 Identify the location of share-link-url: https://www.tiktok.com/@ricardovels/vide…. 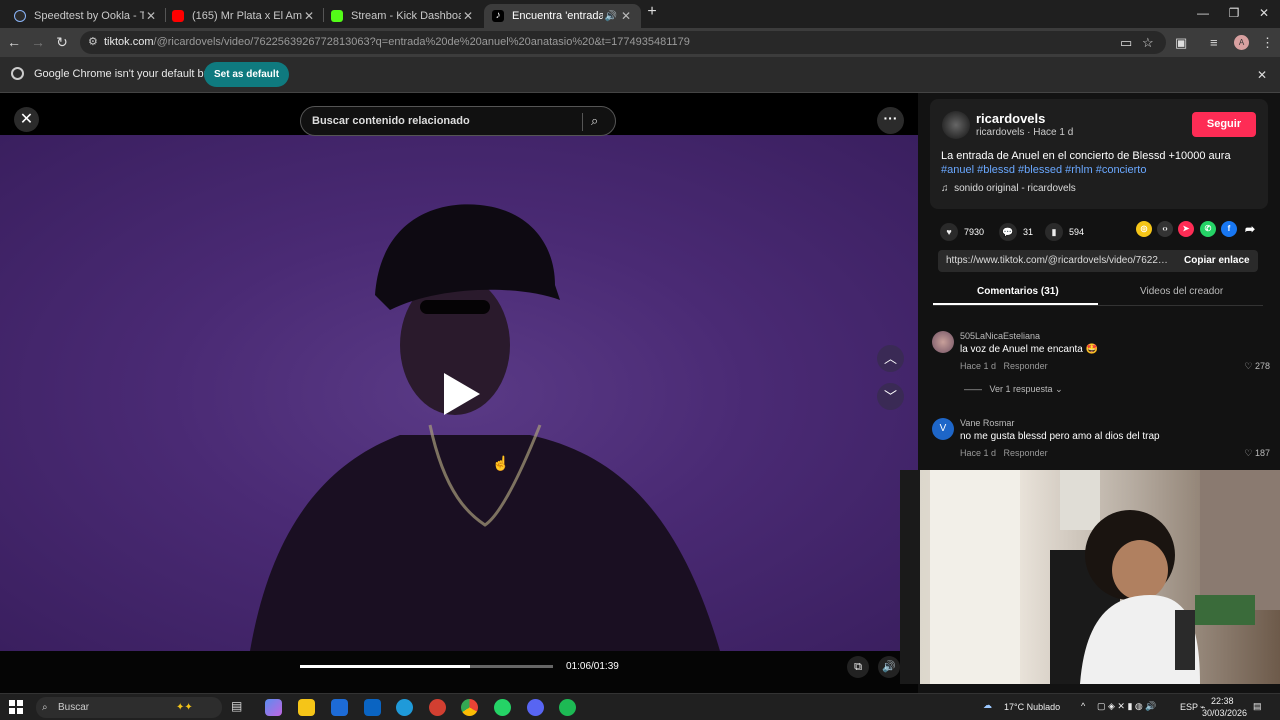
(1058, 260).